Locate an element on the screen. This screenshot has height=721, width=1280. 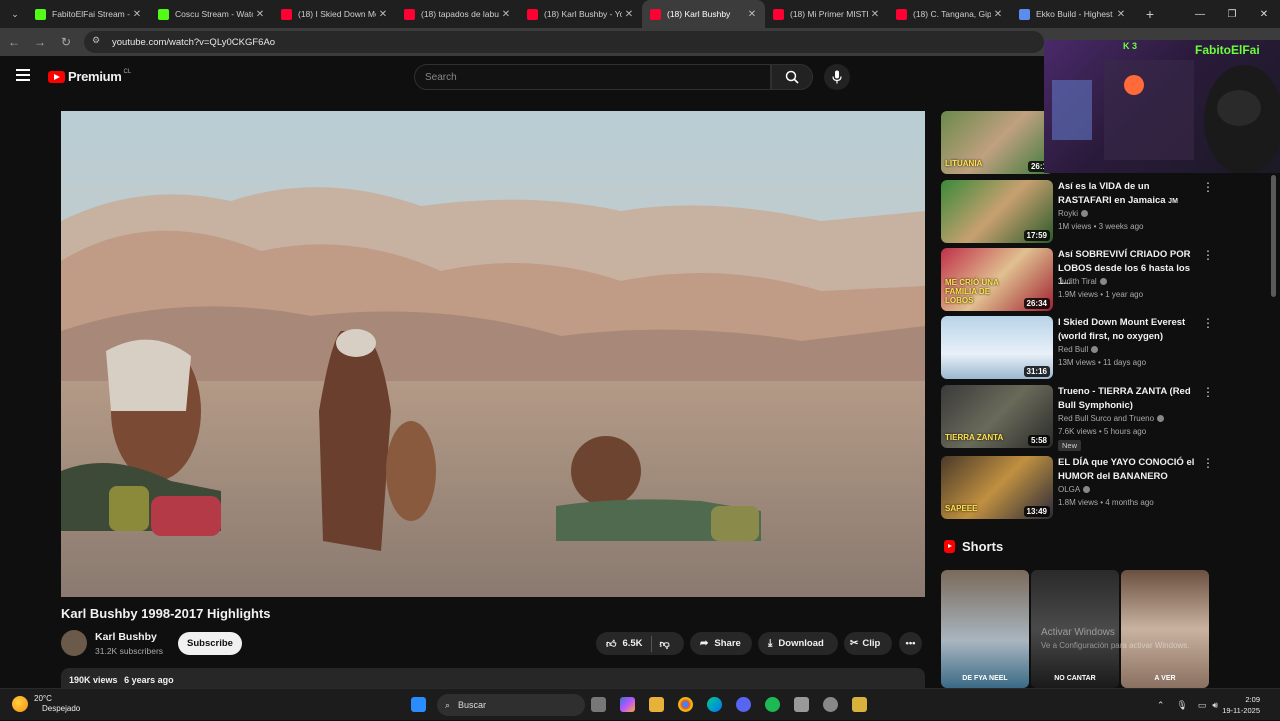
voice-search-button is located at coordinates (837, 77).